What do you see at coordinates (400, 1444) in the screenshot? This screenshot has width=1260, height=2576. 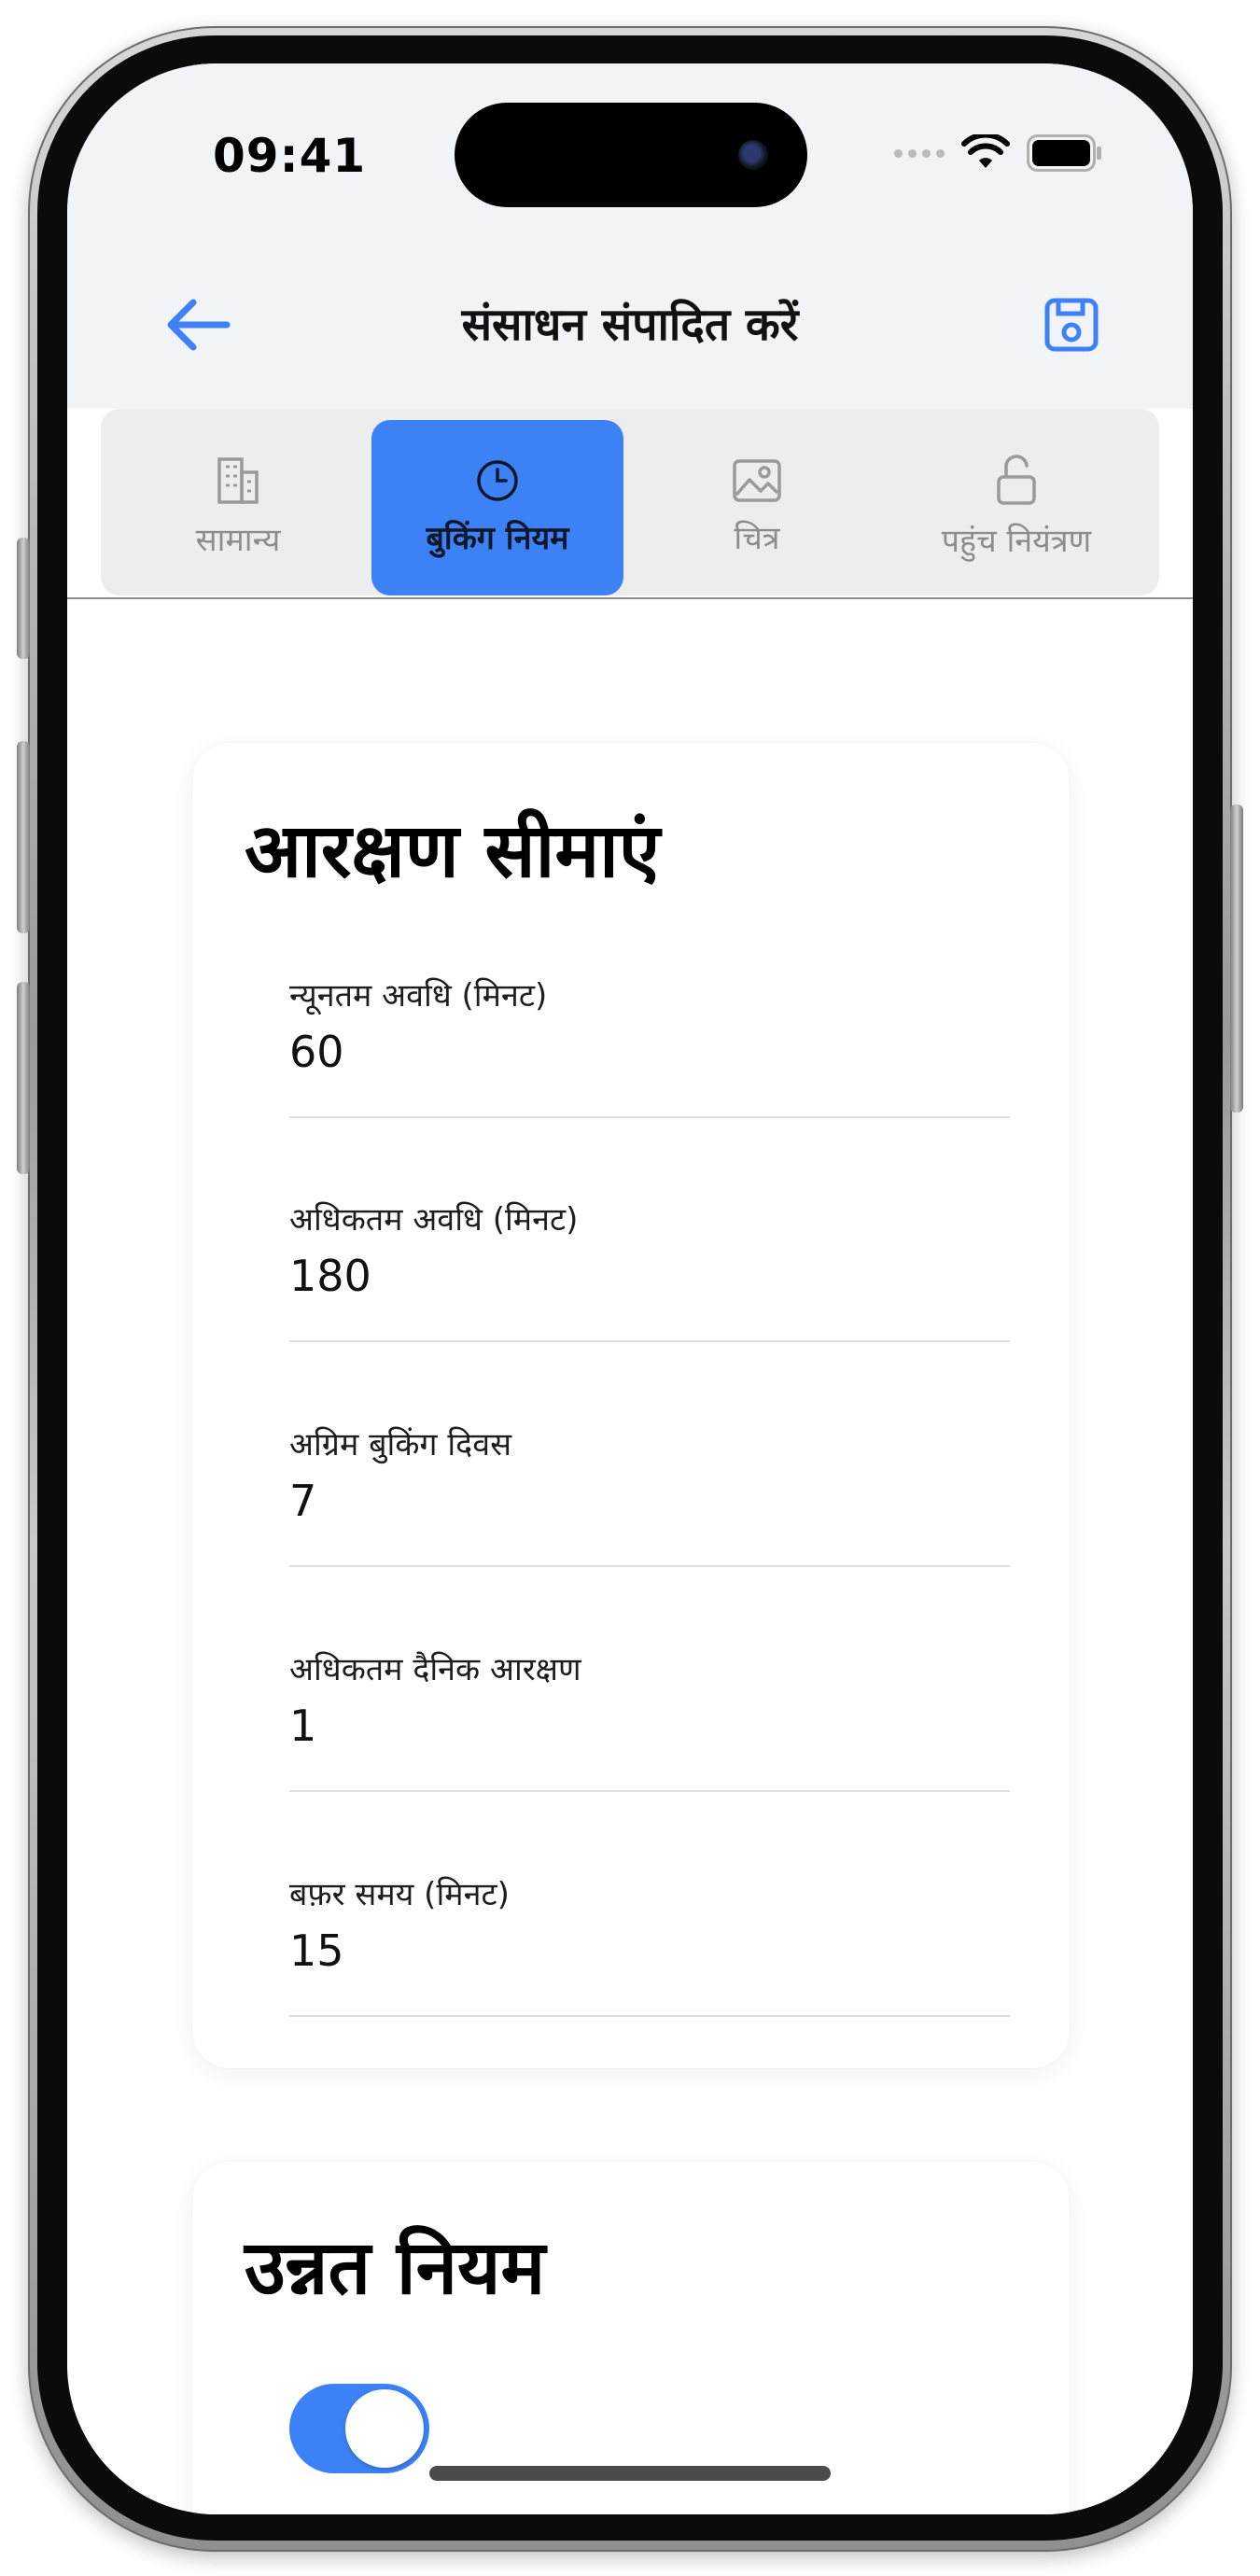 I see `field-label: अग्रिम बुकिंग दिवस` at bounding box center [400, 1444].